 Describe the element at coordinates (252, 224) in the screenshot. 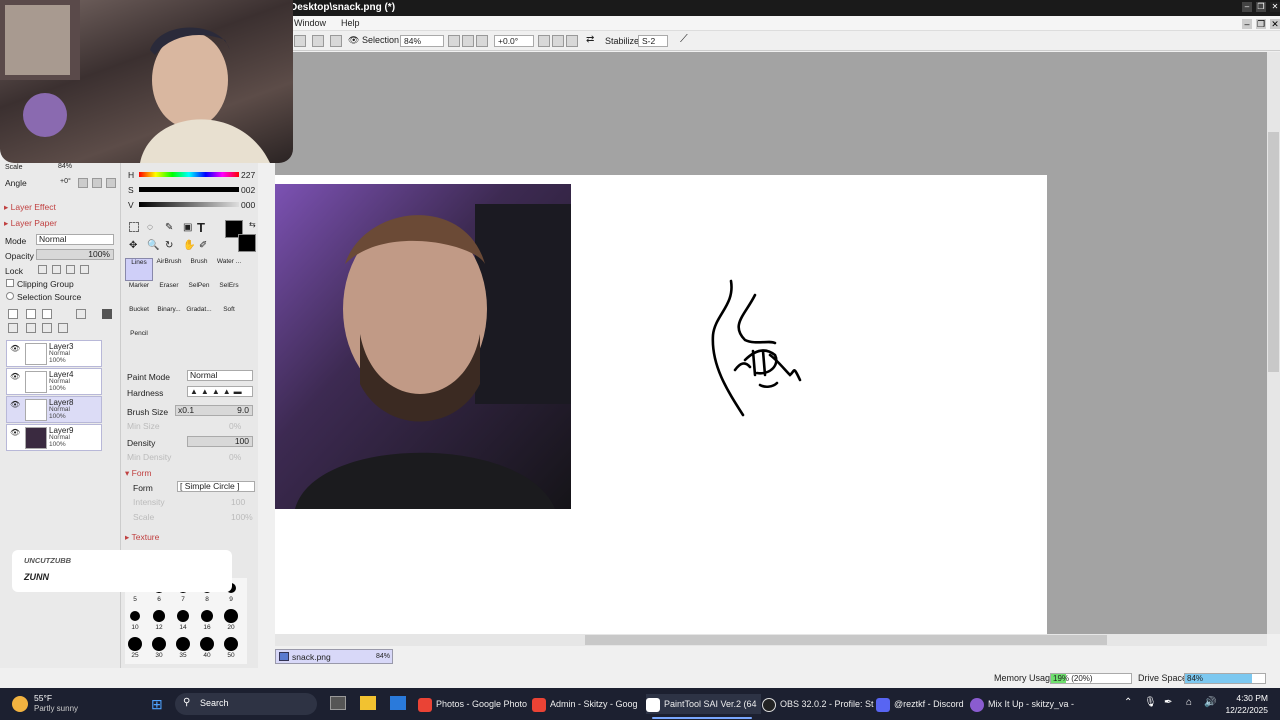

I see `swap-colors-icon: ⇆` at that location.